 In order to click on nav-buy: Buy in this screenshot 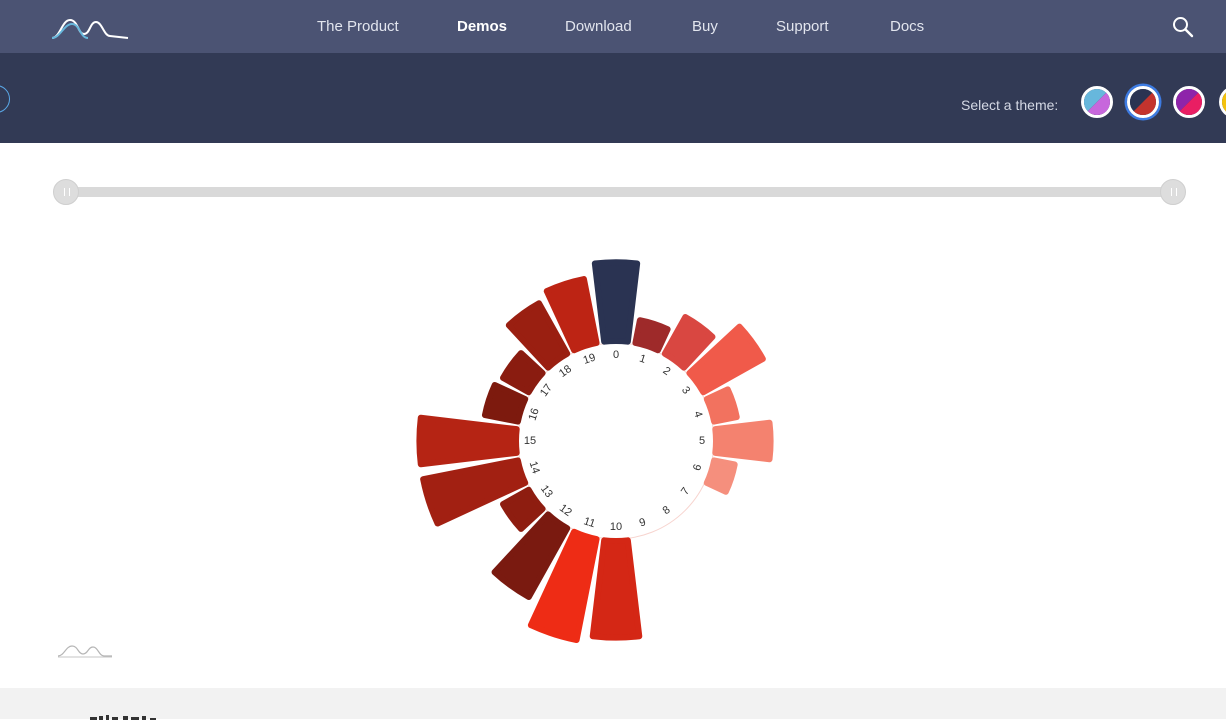, I will do `click(705, 26)`.